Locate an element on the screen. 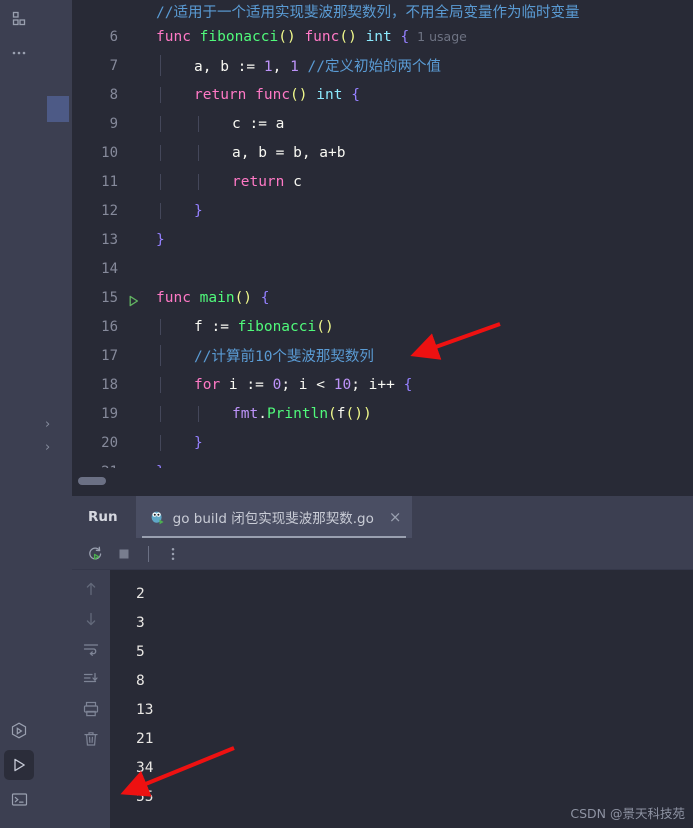  console-line: 34 is located at coordinates (145, 768).